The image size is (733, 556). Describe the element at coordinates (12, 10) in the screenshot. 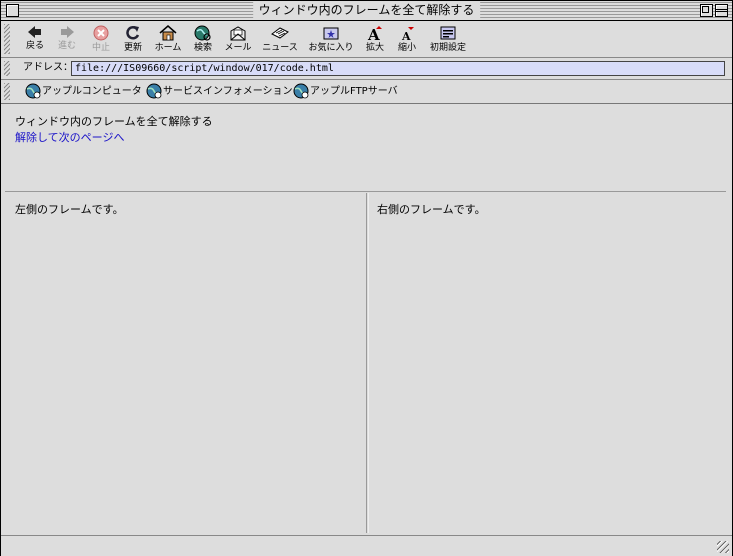

I see `close-box` at that location.